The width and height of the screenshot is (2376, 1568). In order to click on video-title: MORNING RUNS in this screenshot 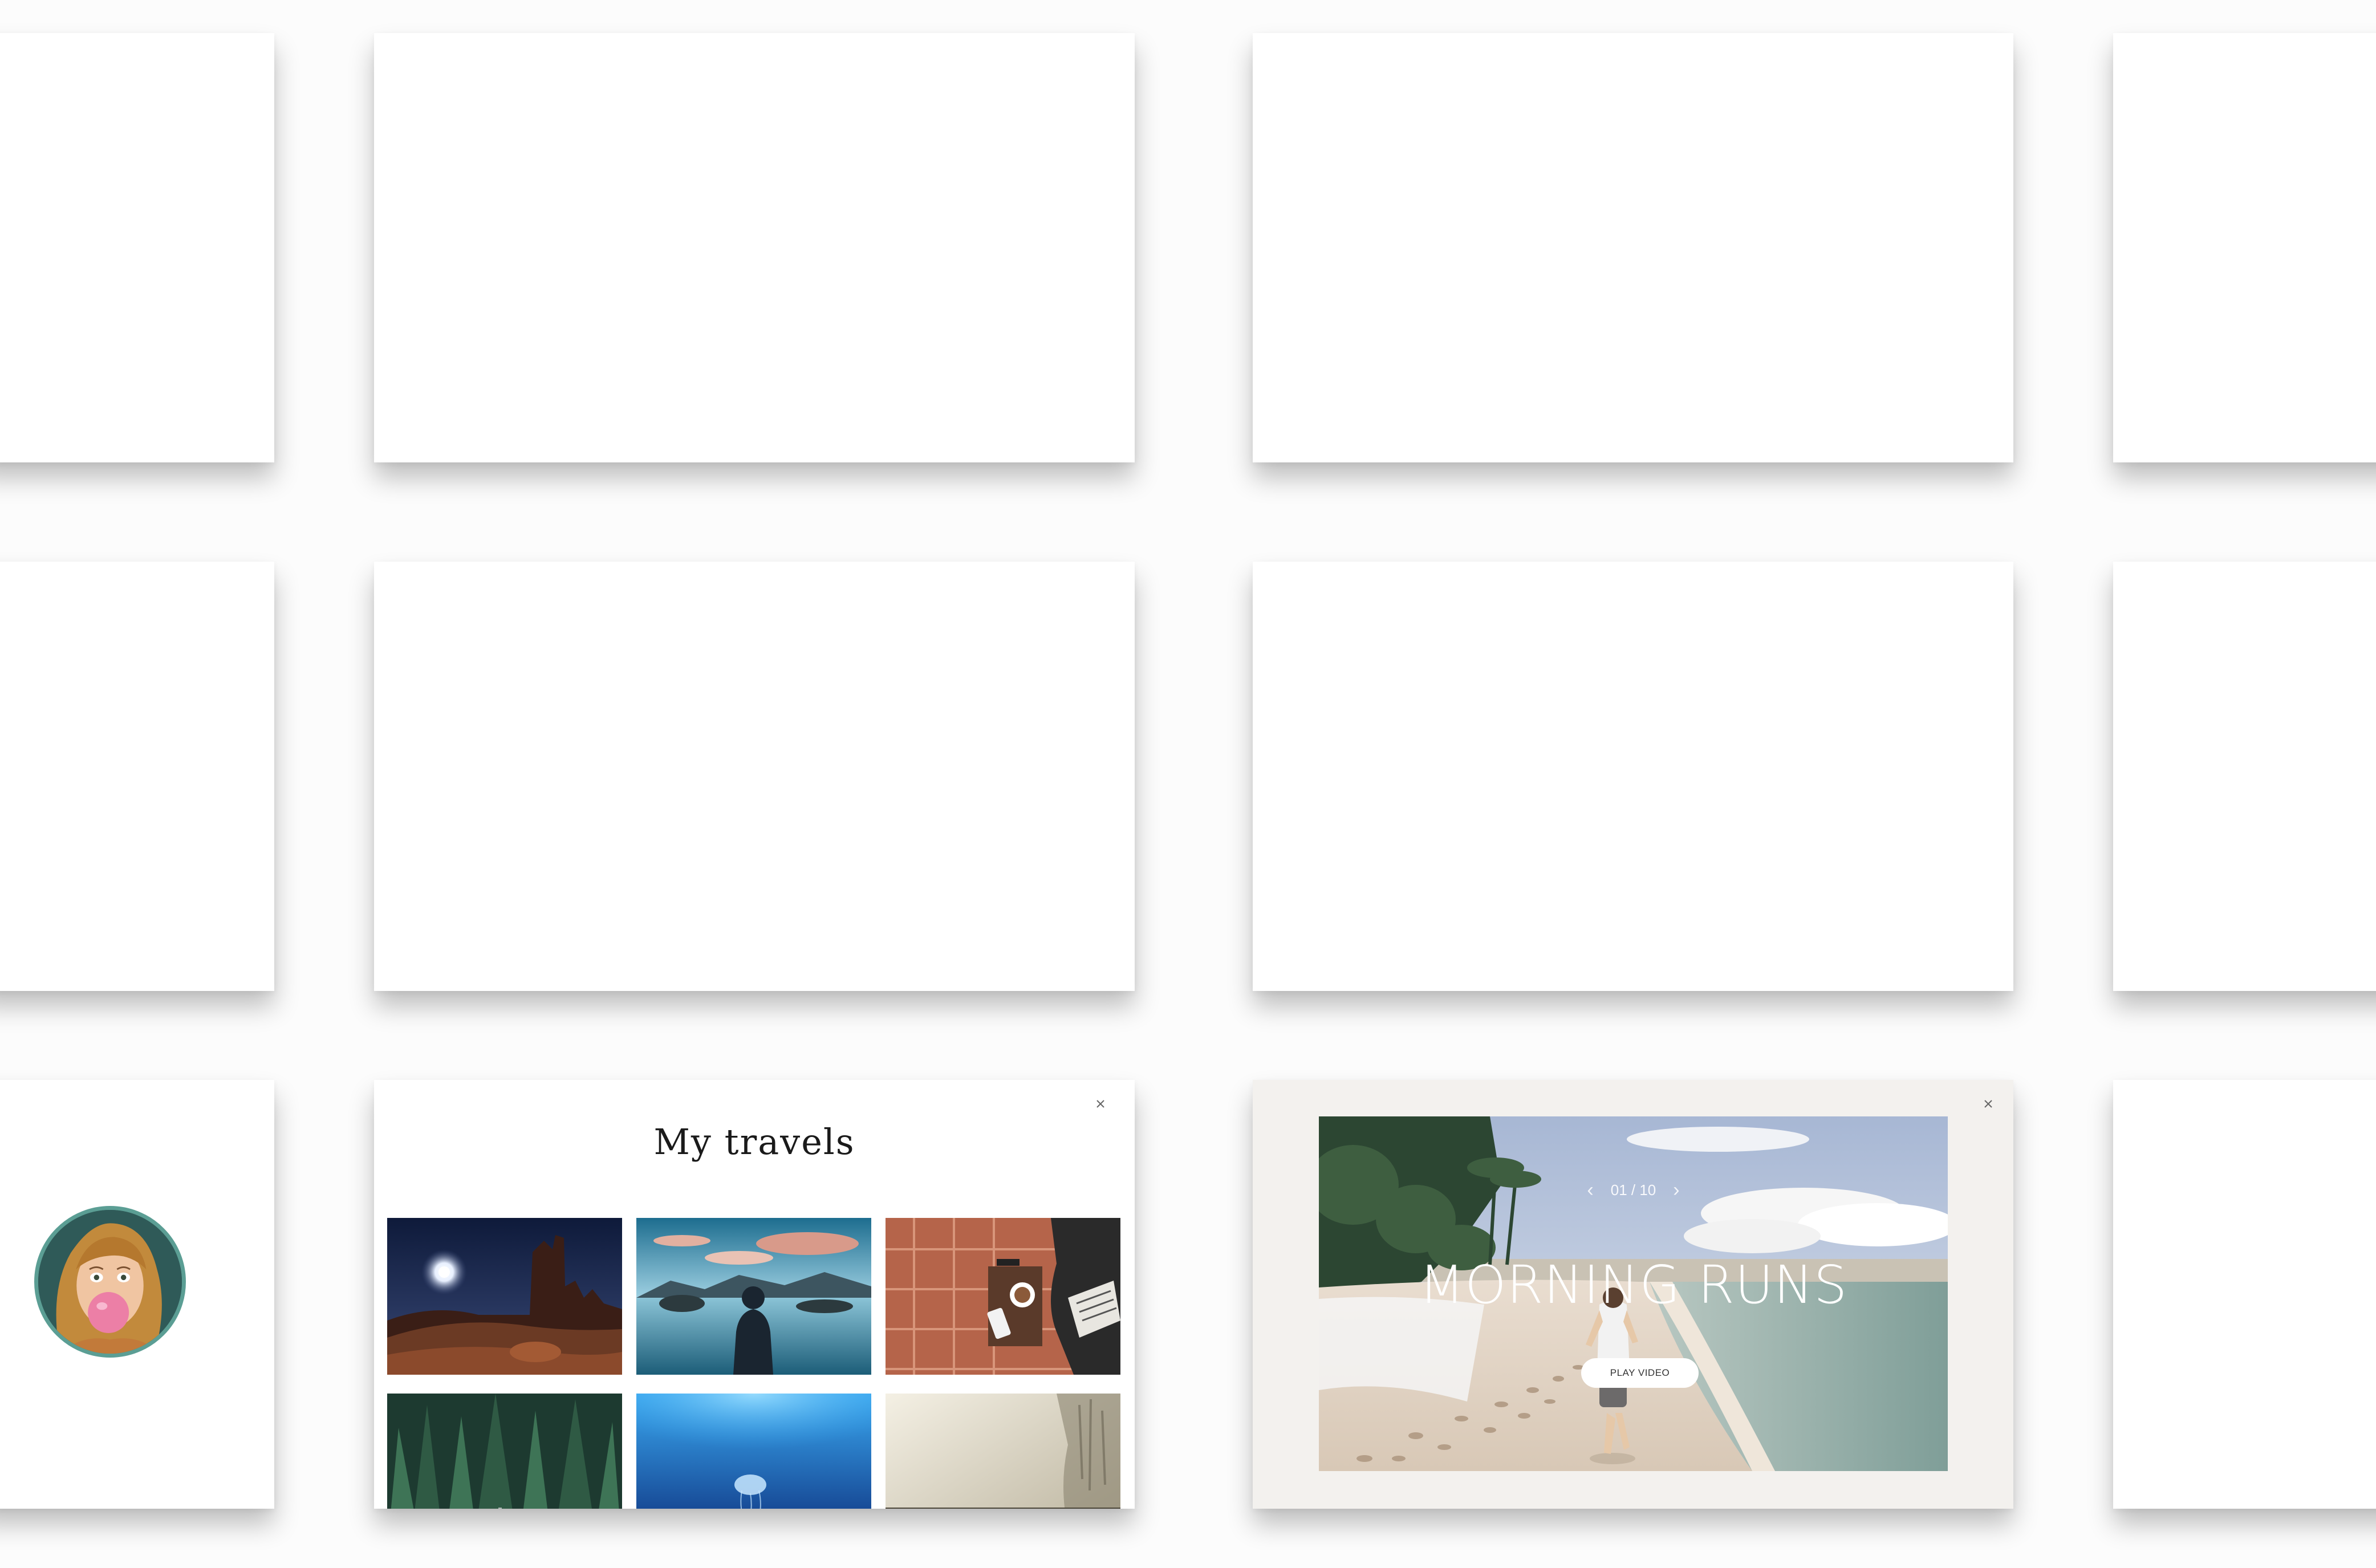, I will do `click(1633, 1284)`.